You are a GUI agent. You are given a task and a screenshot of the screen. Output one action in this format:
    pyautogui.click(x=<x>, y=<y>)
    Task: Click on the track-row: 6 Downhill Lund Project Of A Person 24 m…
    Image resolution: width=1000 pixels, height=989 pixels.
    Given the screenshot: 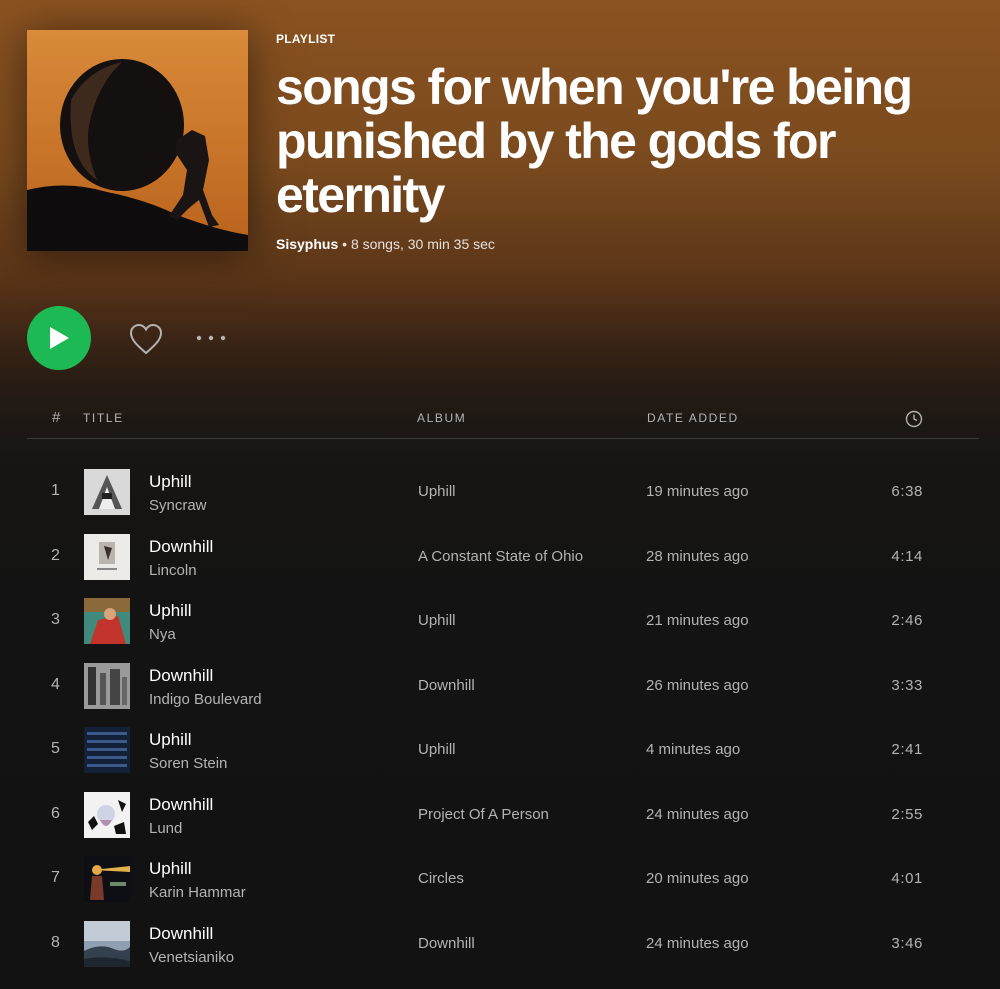 What is the action you would take?
    pyautogui.click(x=503, y=815)
    